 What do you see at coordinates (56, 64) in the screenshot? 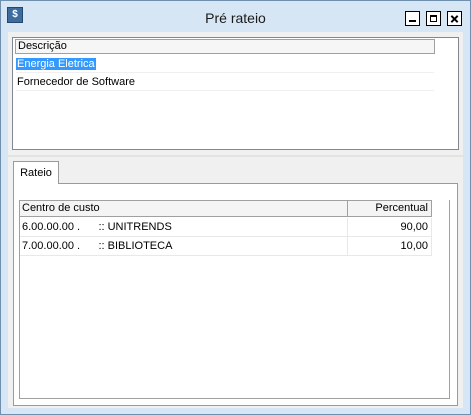
I see `list-item-label: Energia Eletrica` at bounding box center [56, 64].